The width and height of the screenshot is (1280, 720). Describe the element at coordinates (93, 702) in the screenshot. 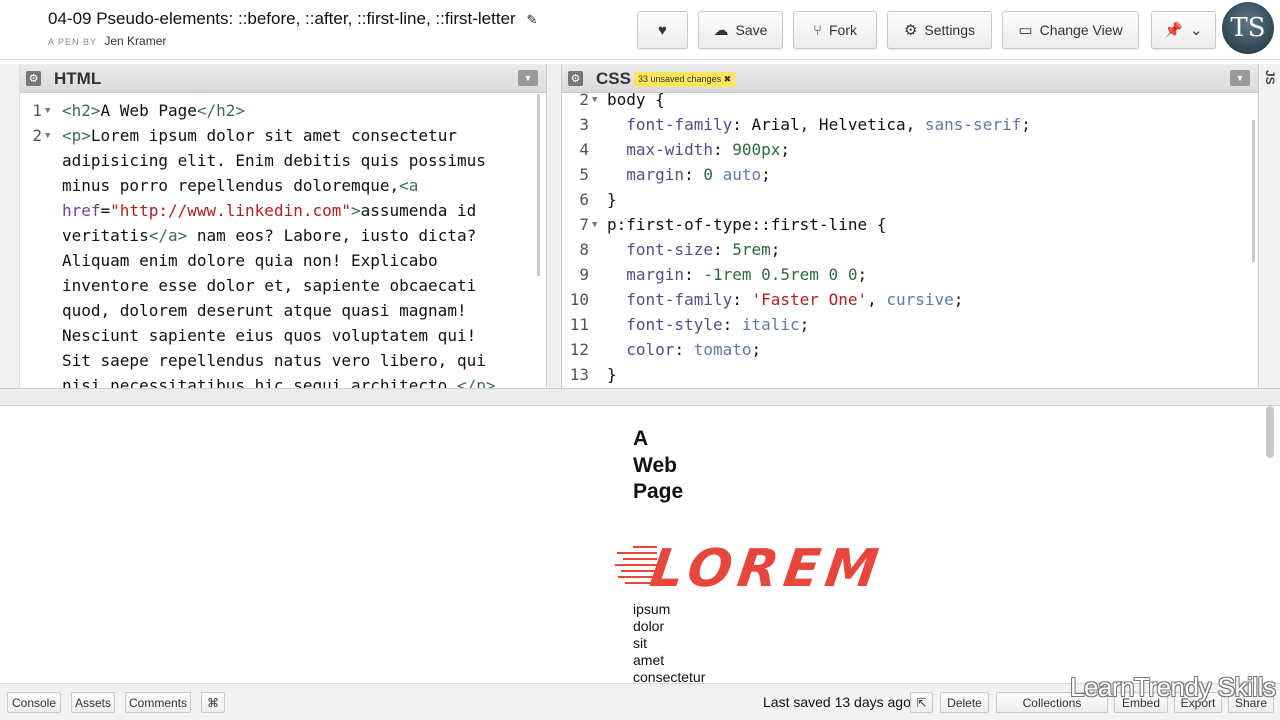

I see `assets-button: Assets` at that location.